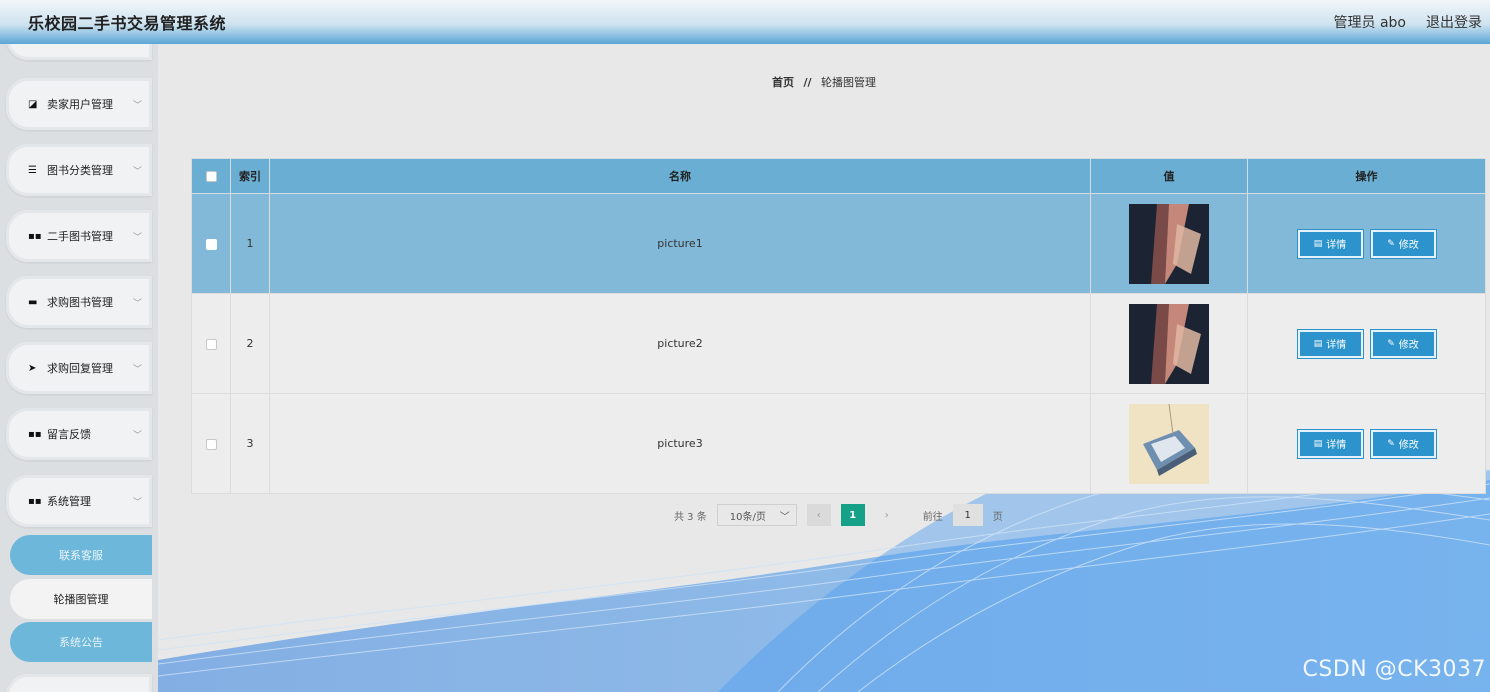 The width and height of the screenshot is (1490, 692). I want to click on table-header-row: 索引 名称 值 操作, so click(838, 176).